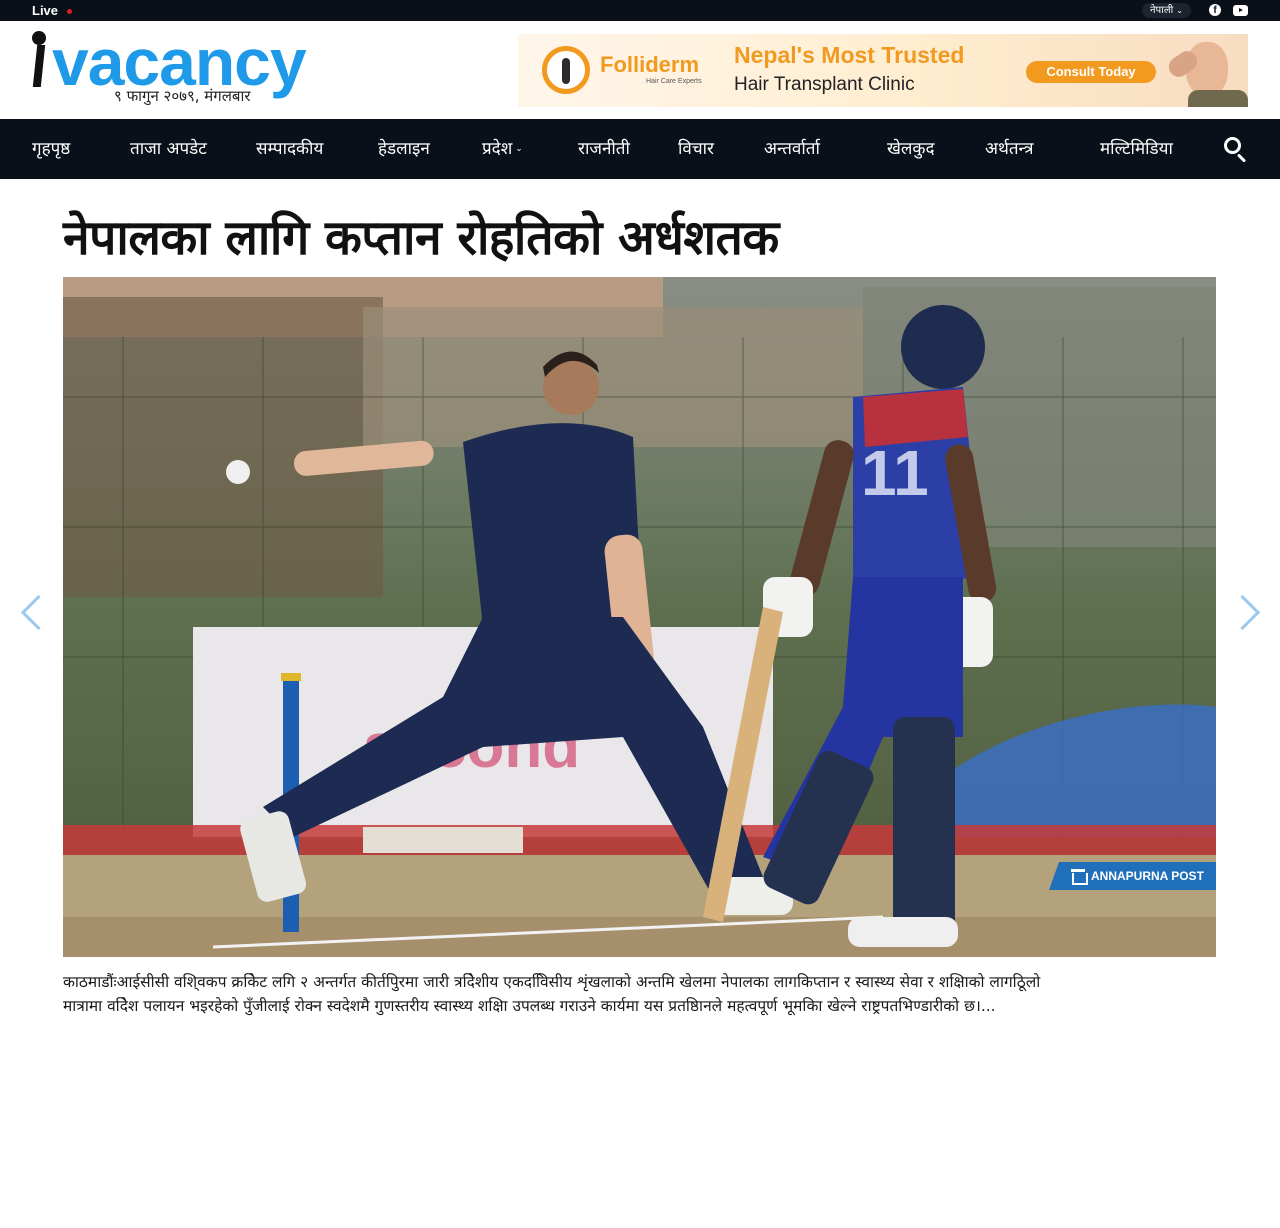 Image resolution: width=1280 pixels, height=1228 pixels. Describe the element at coordinates (1248, 614) in the screenshot. I see `slider-next-arrow-icon` at that location.